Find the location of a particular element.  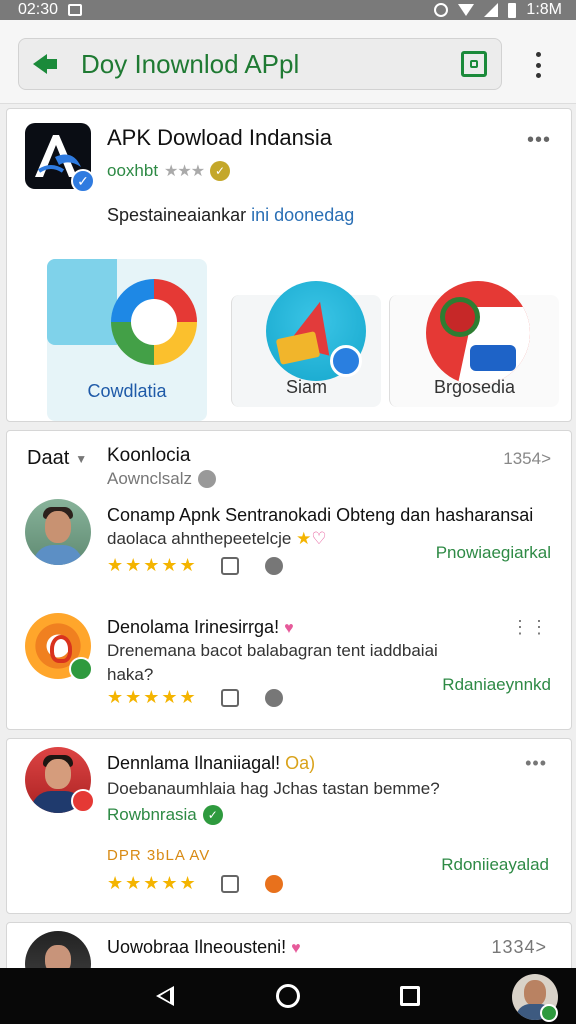

app-subtitle: ooxhbt ★★★ ✓ is located at coordinates (169, 171).